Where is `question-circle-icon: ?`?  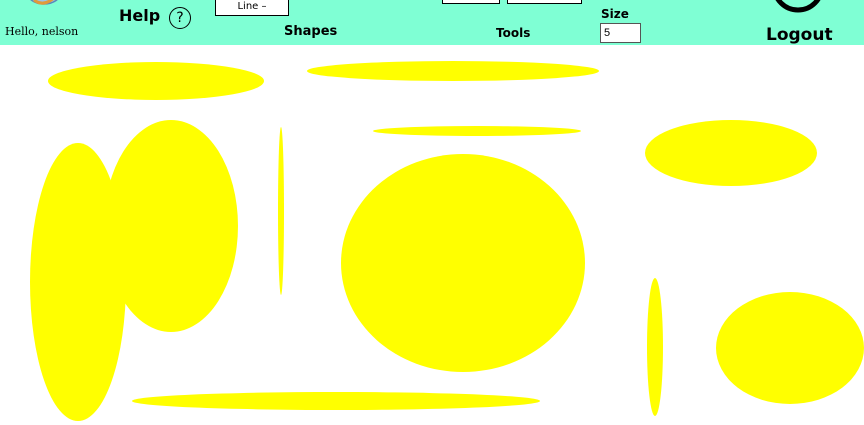 question-circle-icon: ? is located at coordinates (180, 18).